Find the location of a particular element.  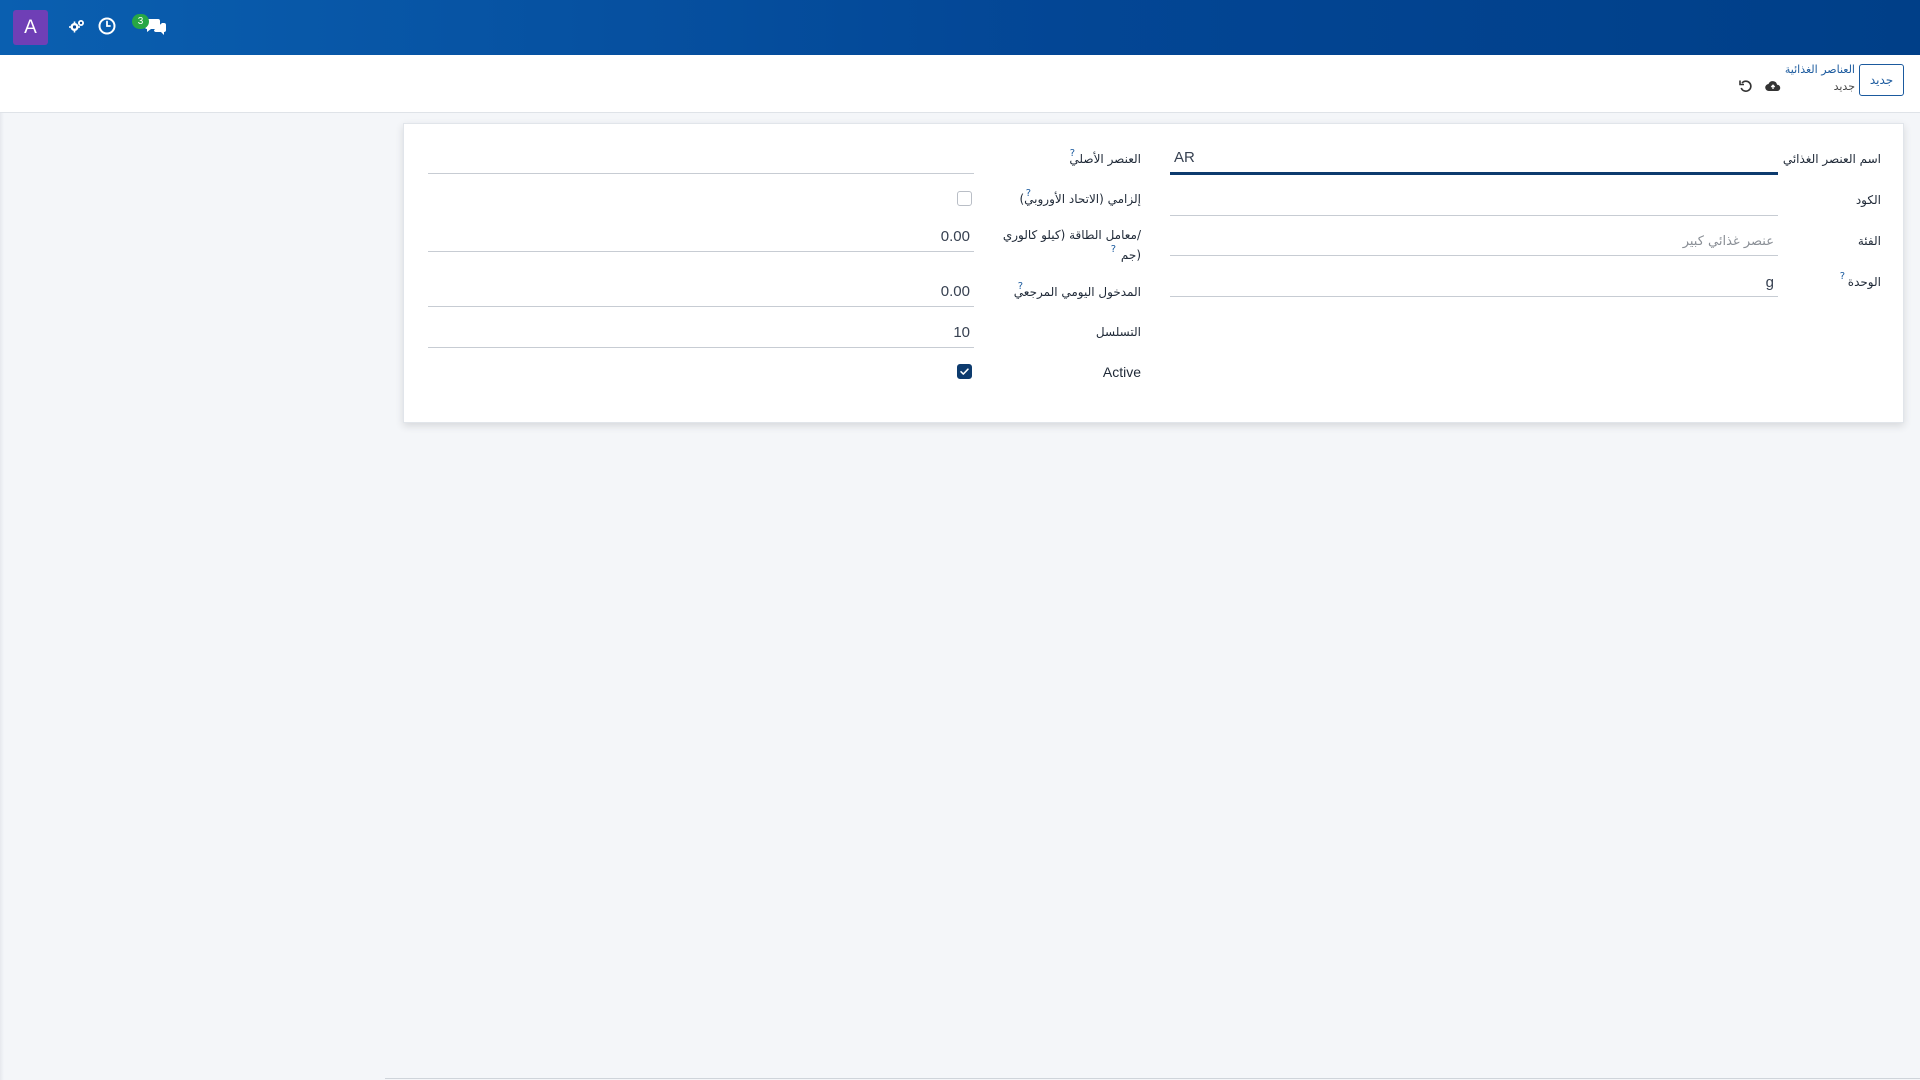

bottom-divider is located at coordinates (1152, 1078).